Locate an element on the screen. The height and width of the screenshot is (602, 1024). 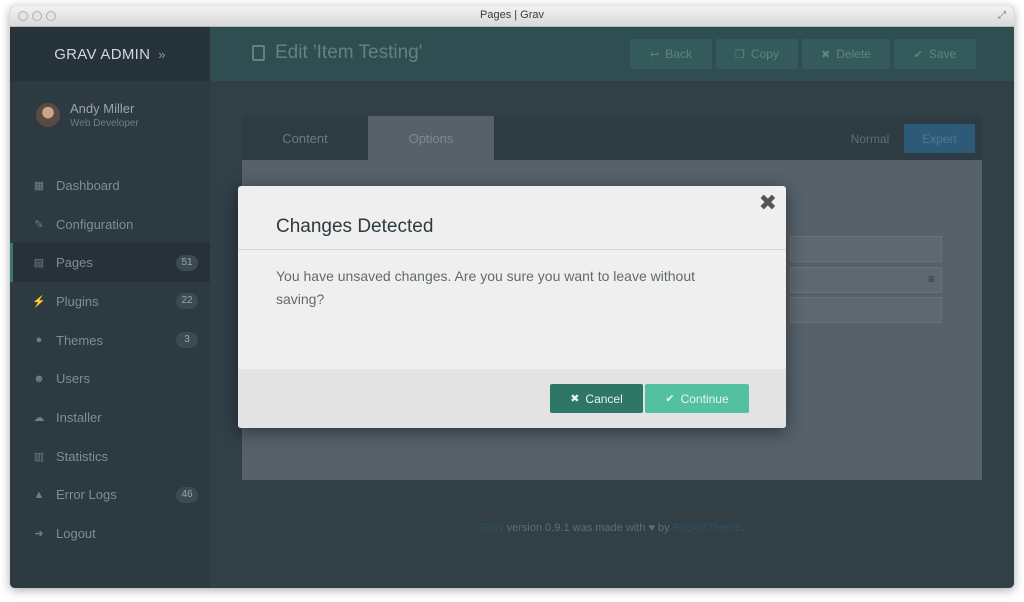
delete-button: ✖ Delete is located at coordinates (846, 54).